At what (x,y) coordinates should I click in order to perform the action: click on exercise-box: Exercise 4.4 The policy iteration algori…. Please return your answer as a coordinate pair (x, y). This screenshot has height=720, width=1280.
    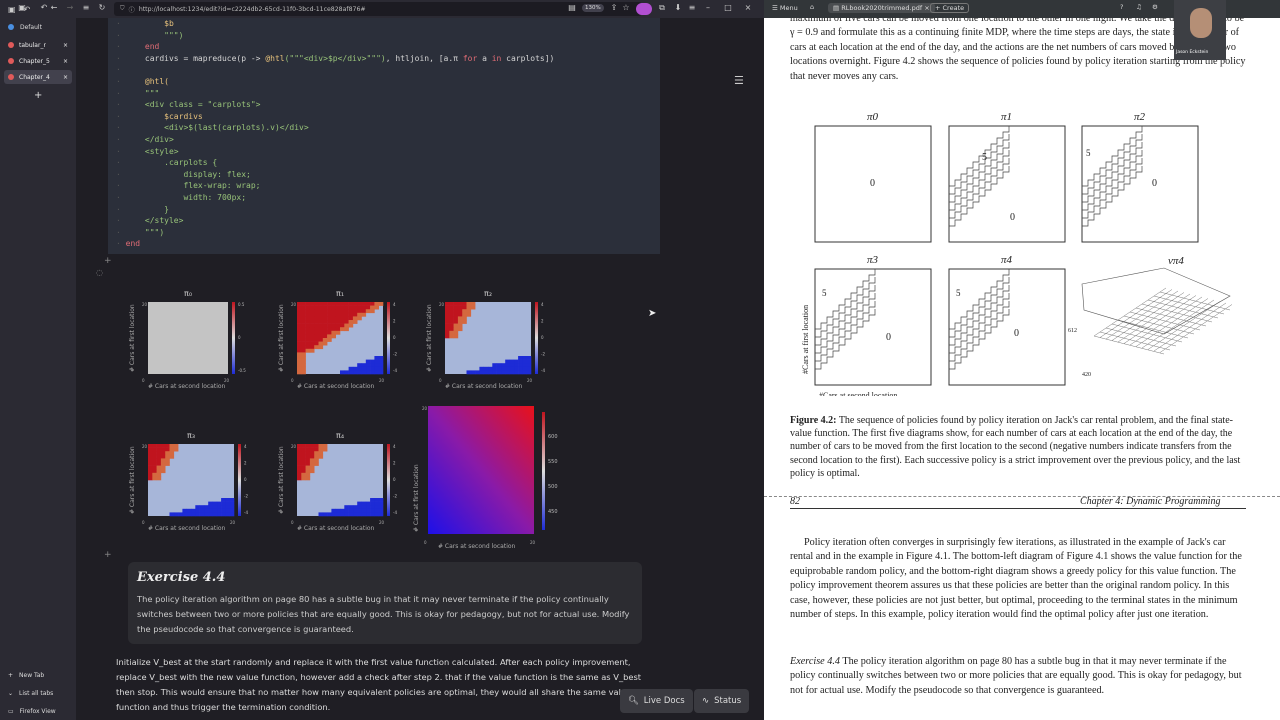
    Looking at the image, I should click on (385, 603).